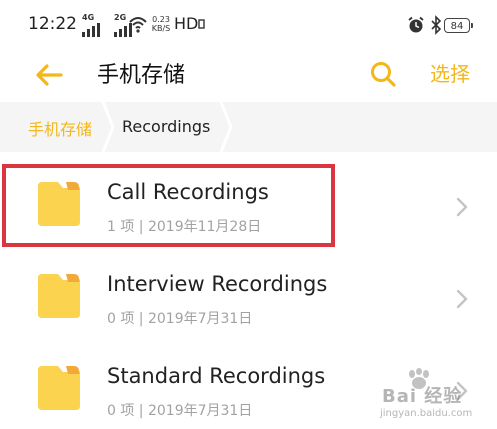 The height and width of the screenshot is (429, 497). Describe the element at coordinates (422, 396) in the screenshot. I see `watermark-text: Bai 经验` at that location.